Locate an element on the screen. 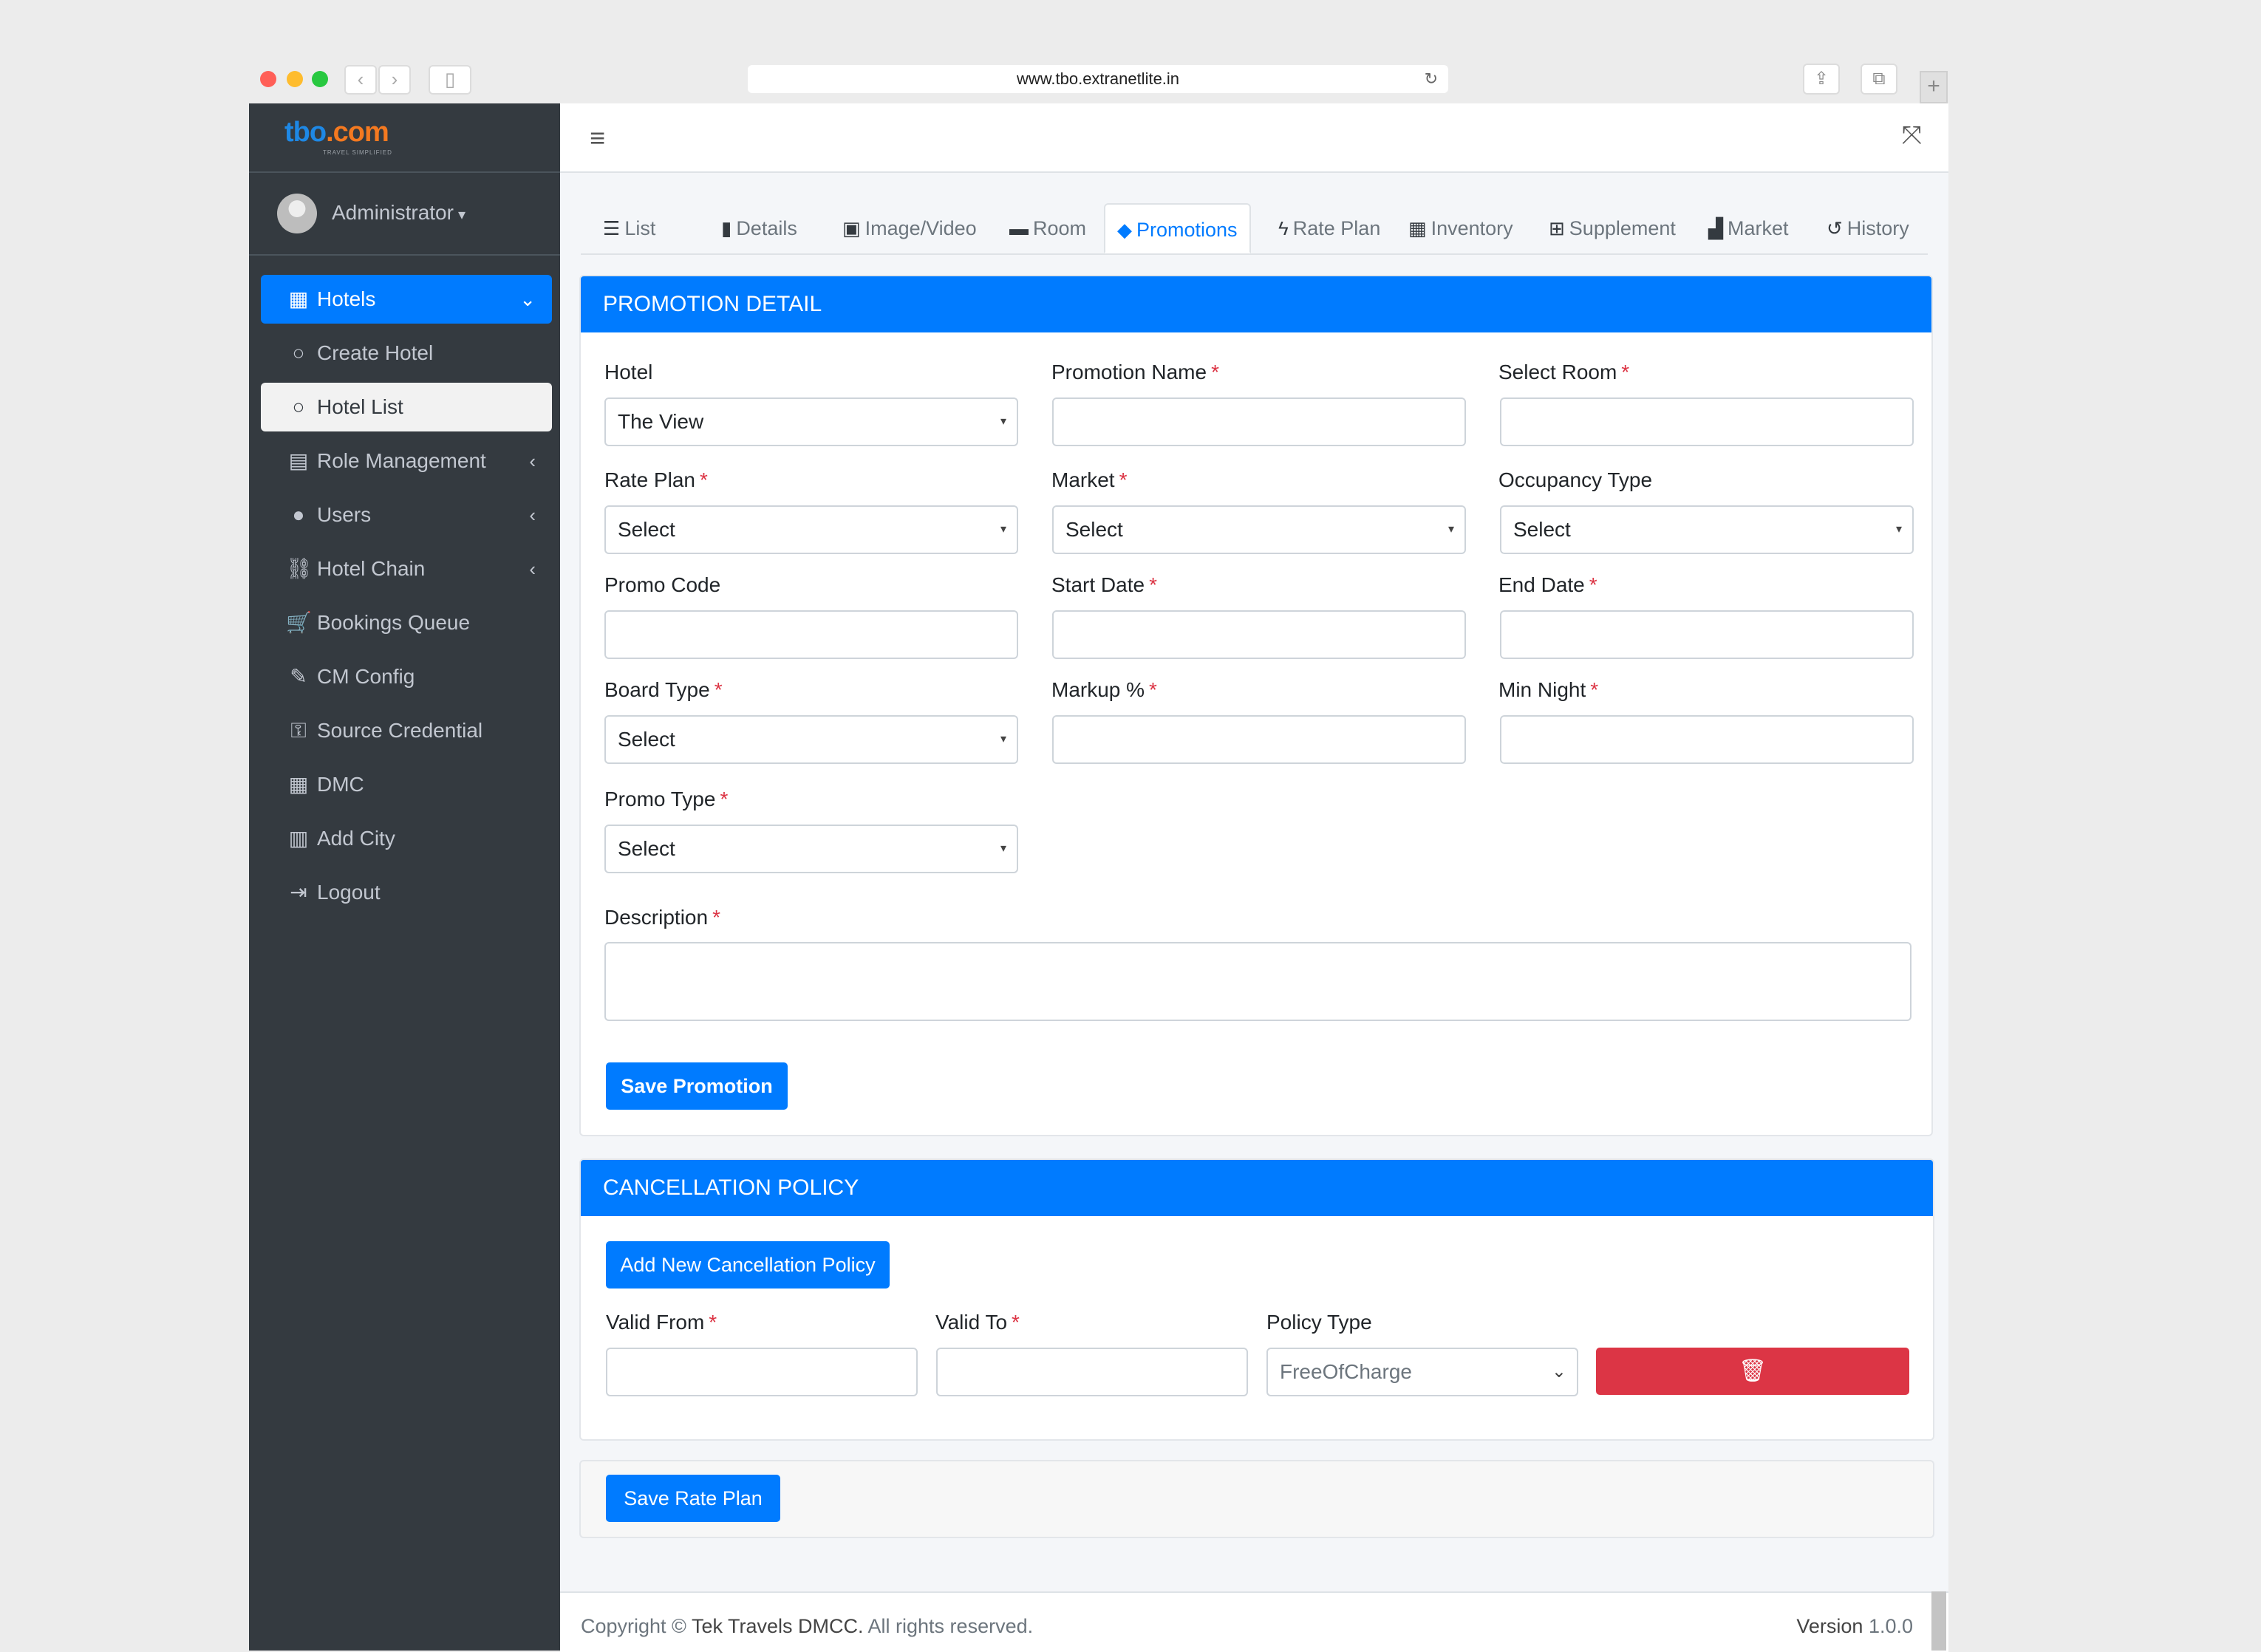 The height and width of the screenshot is (1652, 2261). key-icon: ⚿ is located at coordinates (298, 730).